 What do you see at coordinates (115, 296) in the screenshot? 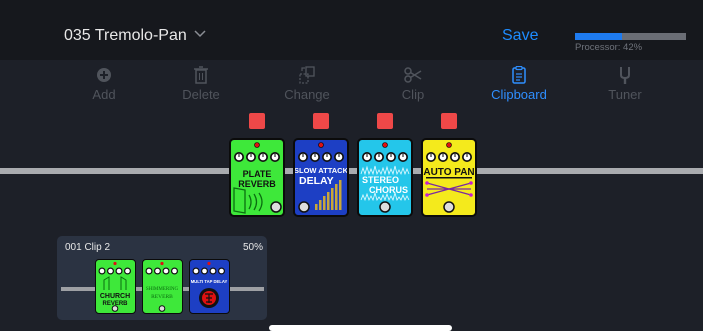
I see `clip-pedal-name-line1: CHURCH` at bounding box center [115, 296].